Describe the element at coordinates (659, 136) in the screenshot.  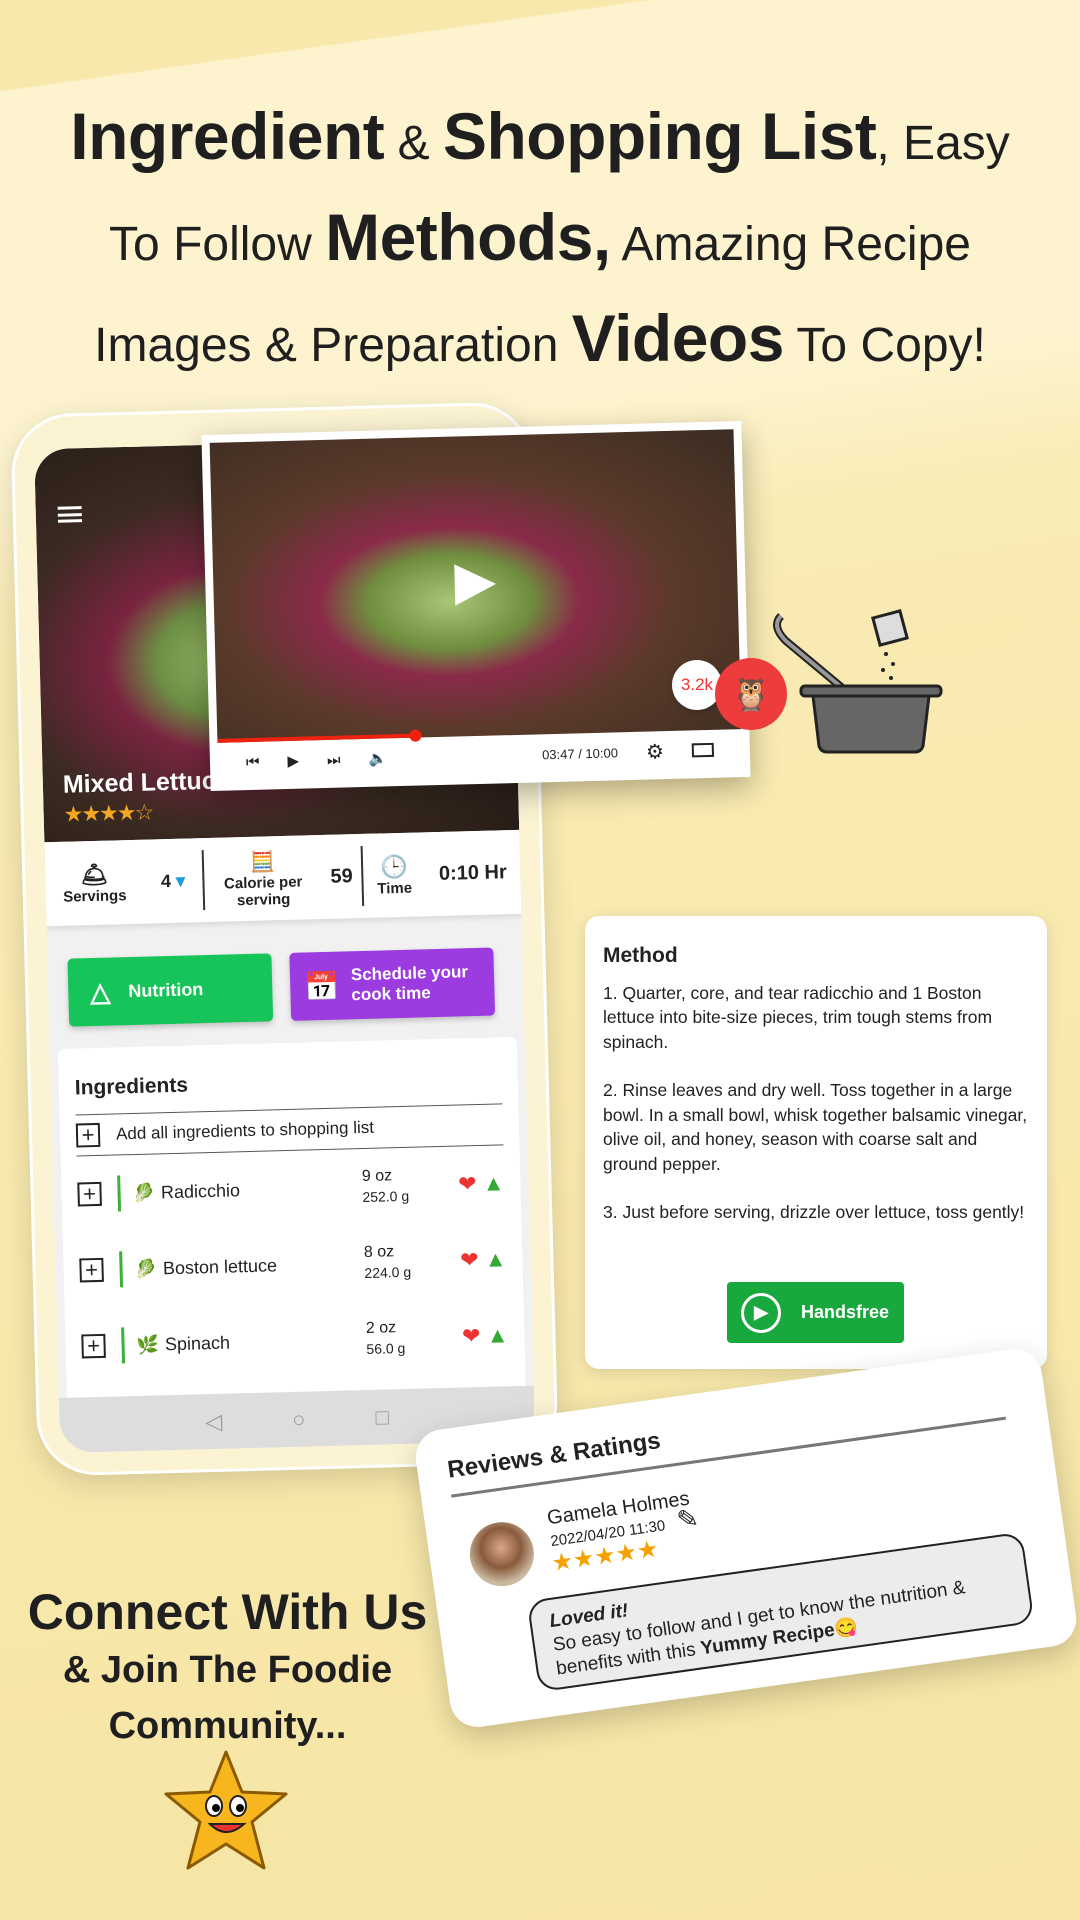
I see `headline-text: Shopping List` at that location.